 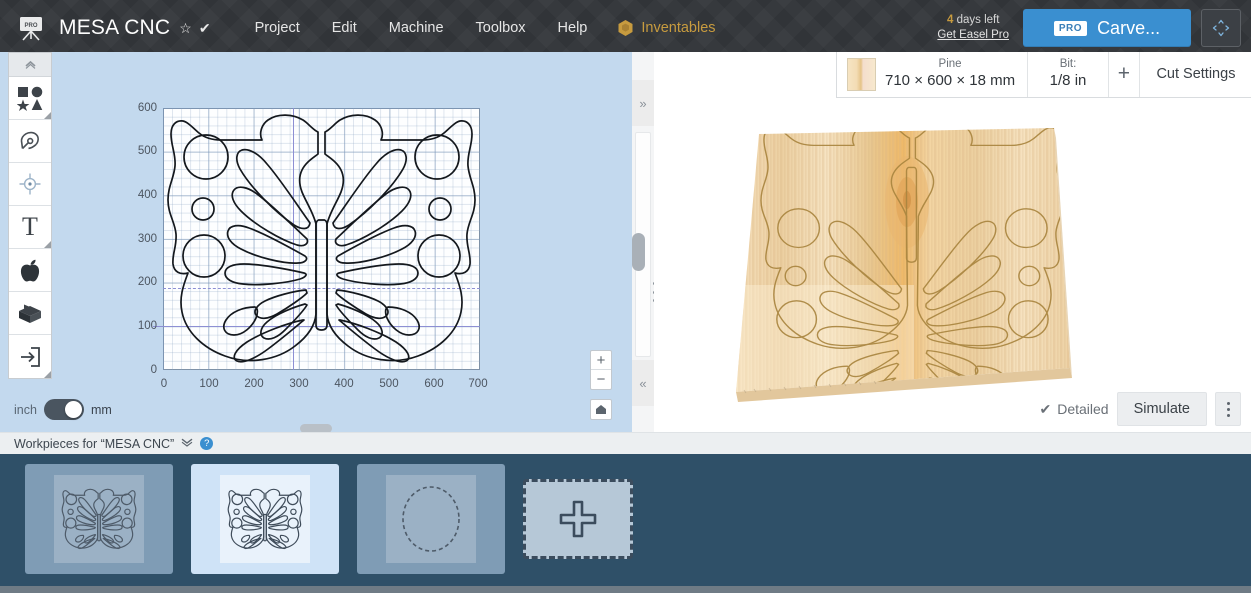 I want to click on text-tool-label: T, so click(x=30, y=226).